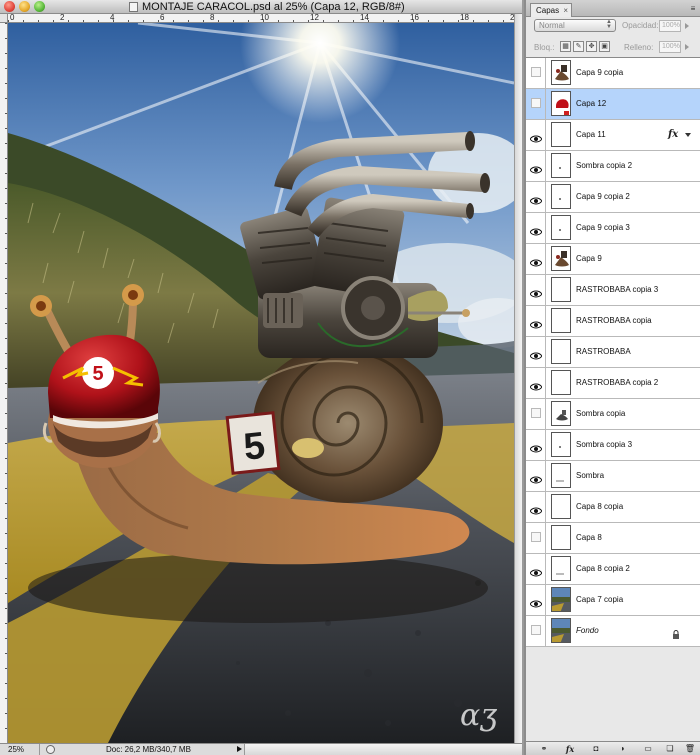 The image size is (700, 755). Describe the element at coordinates (600, 414) in the screenshot. I see `layer-name: Sombra copia` at that location.